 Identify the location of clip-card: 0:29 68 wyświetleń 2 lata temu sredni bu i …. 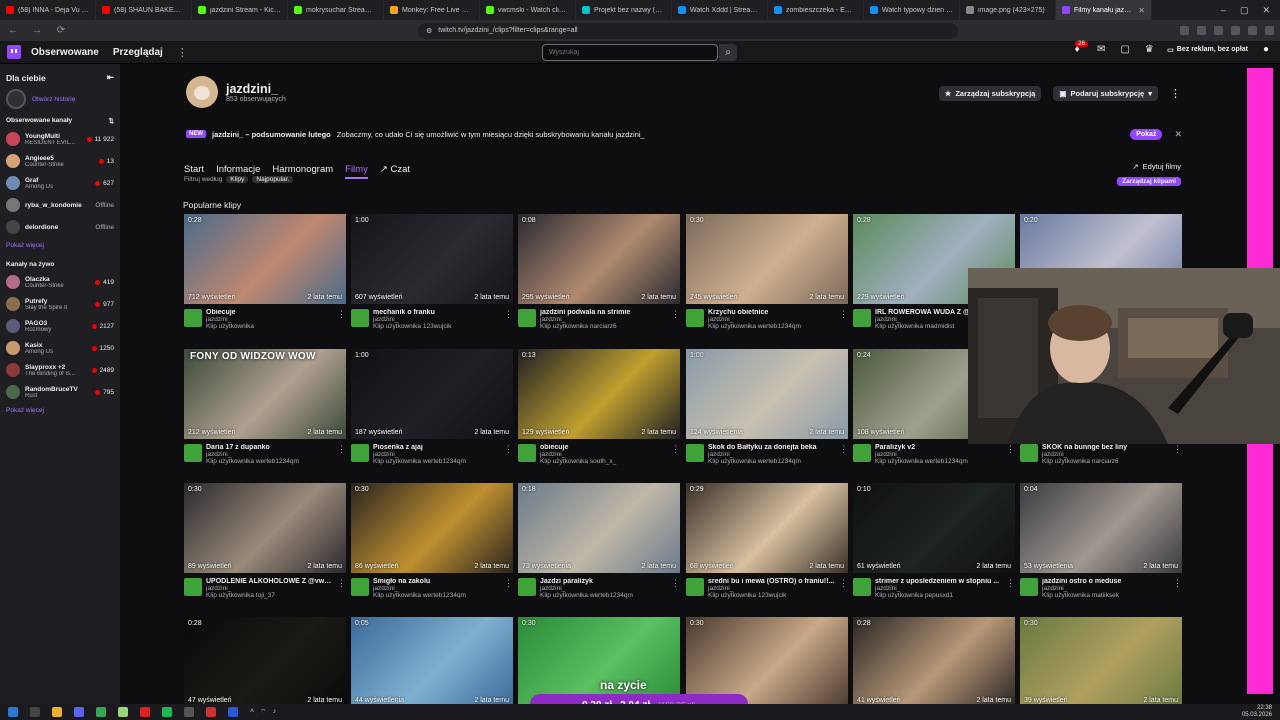
(767, 541).